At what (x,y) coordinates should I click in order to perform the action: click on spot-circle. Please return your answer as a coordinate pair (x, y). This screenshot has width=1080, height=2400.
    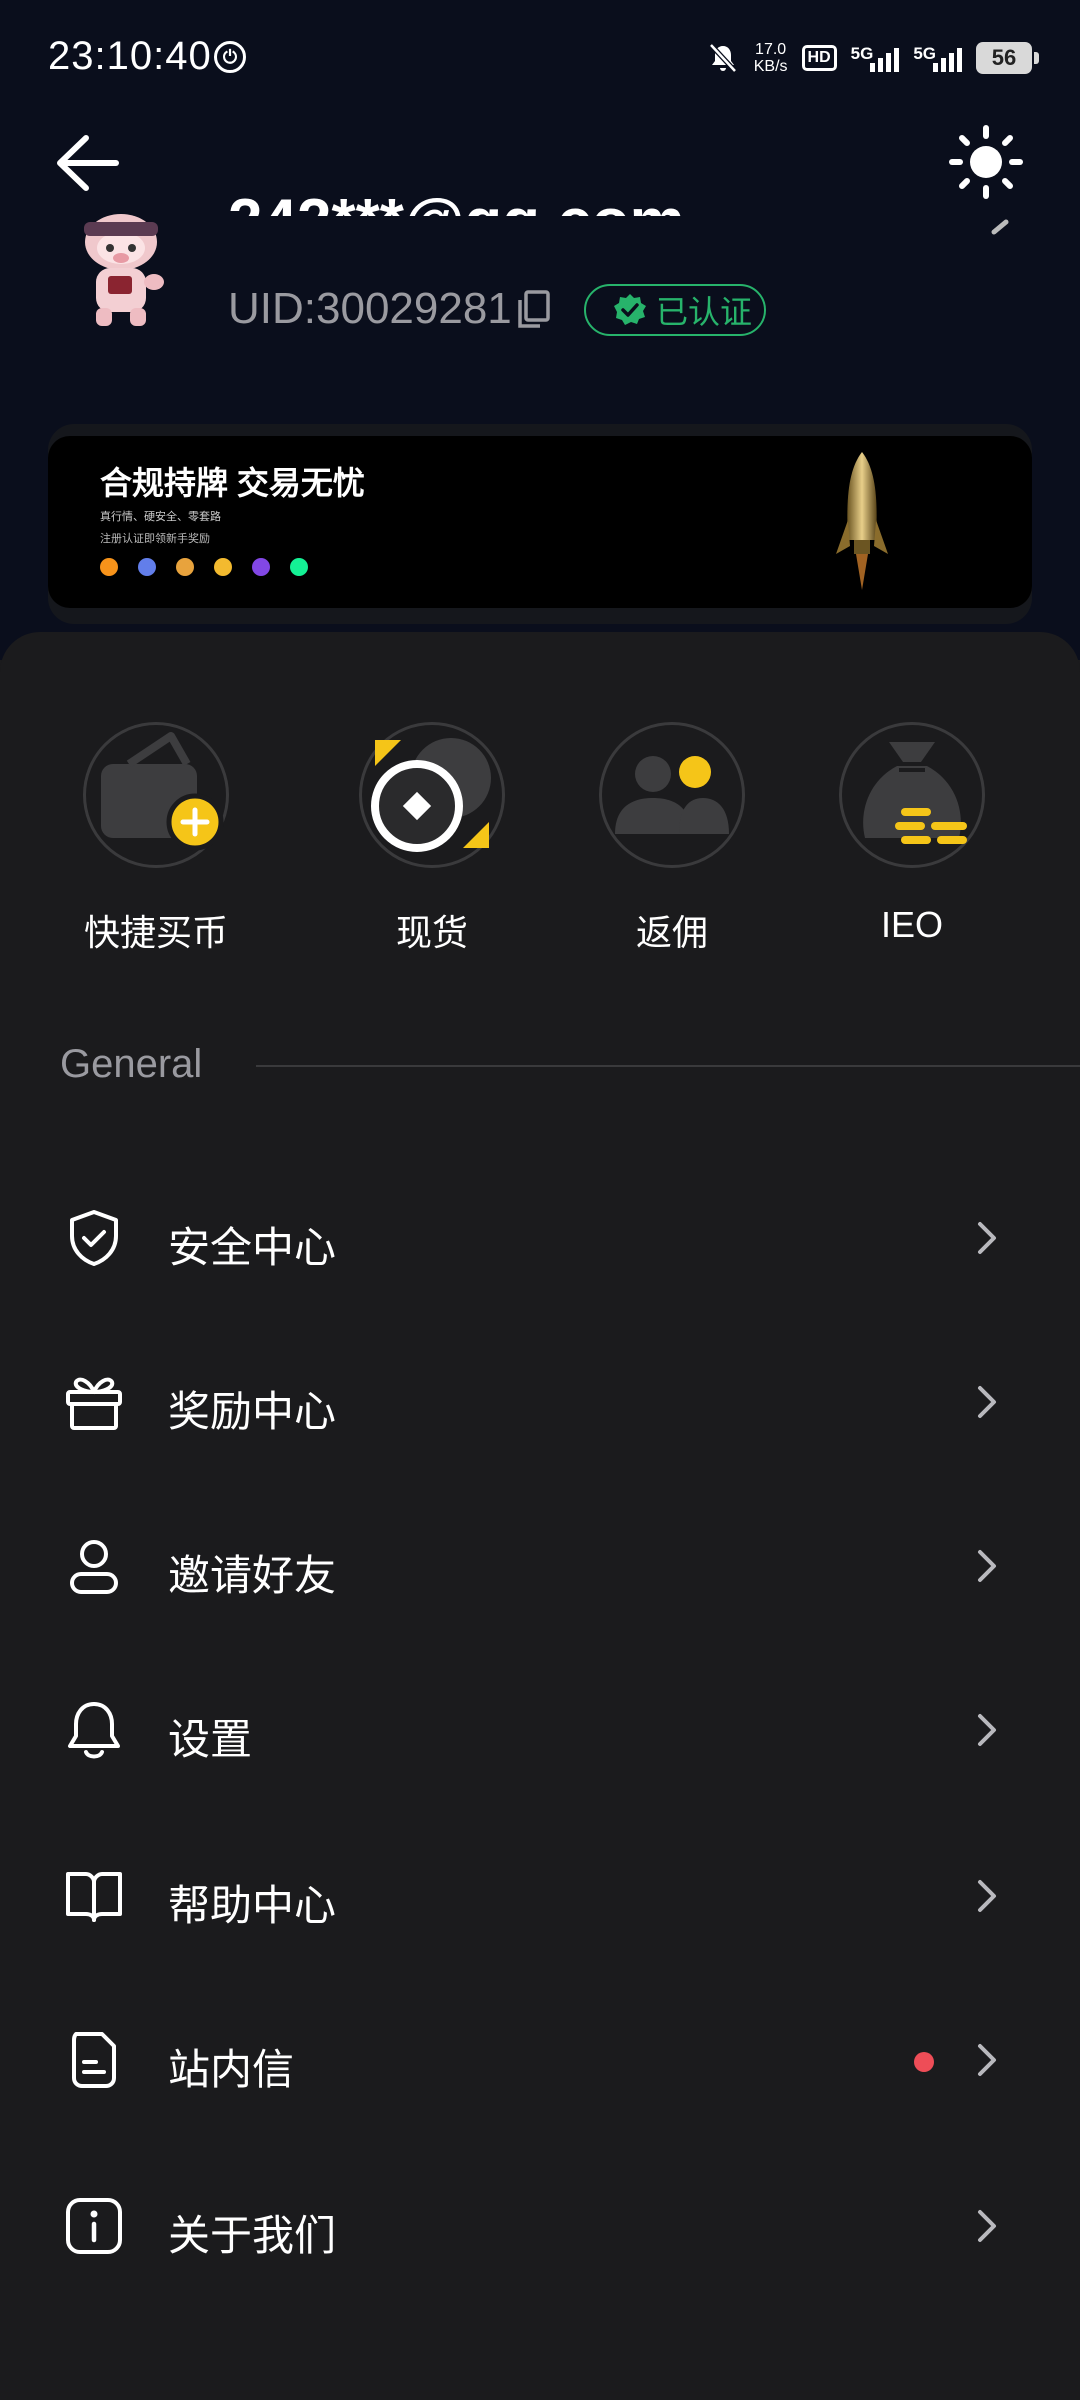
    Looking at the image, I should click on (432, 795).